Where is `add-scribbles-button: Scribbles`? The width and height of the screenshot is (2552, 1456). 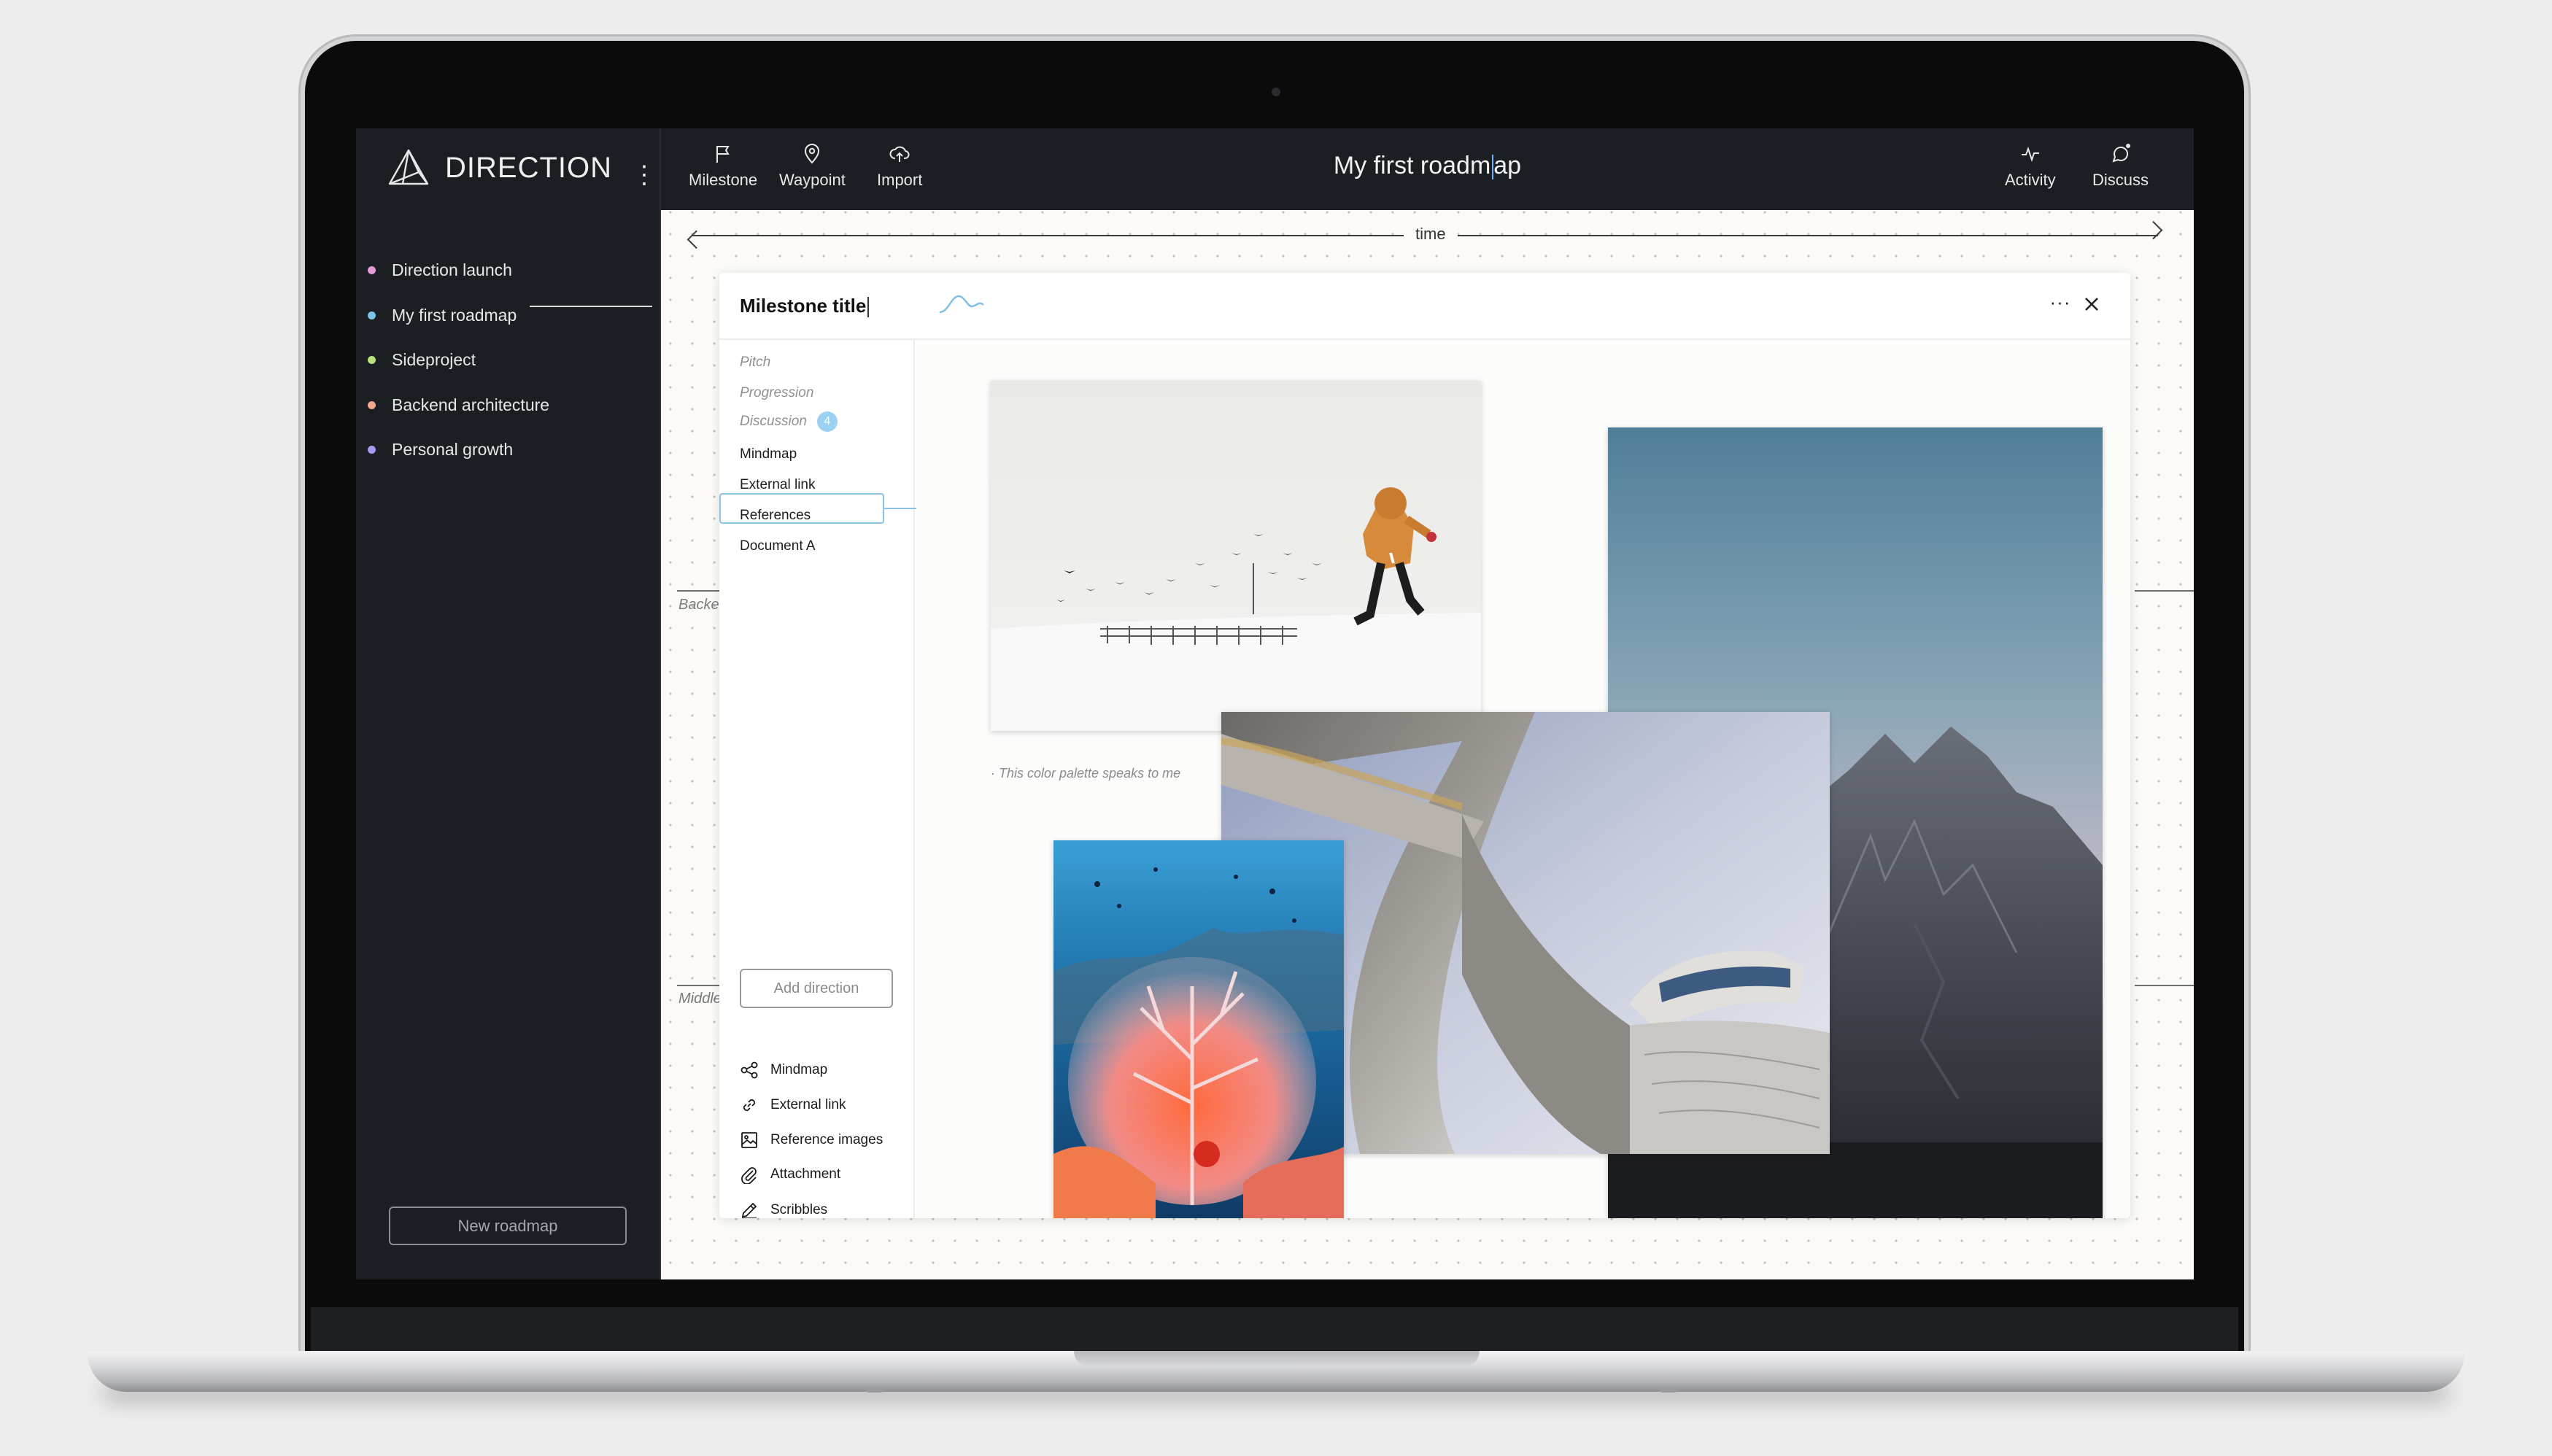
add-scribbles-button: Scribbles is located at coordinates (783, 1209).